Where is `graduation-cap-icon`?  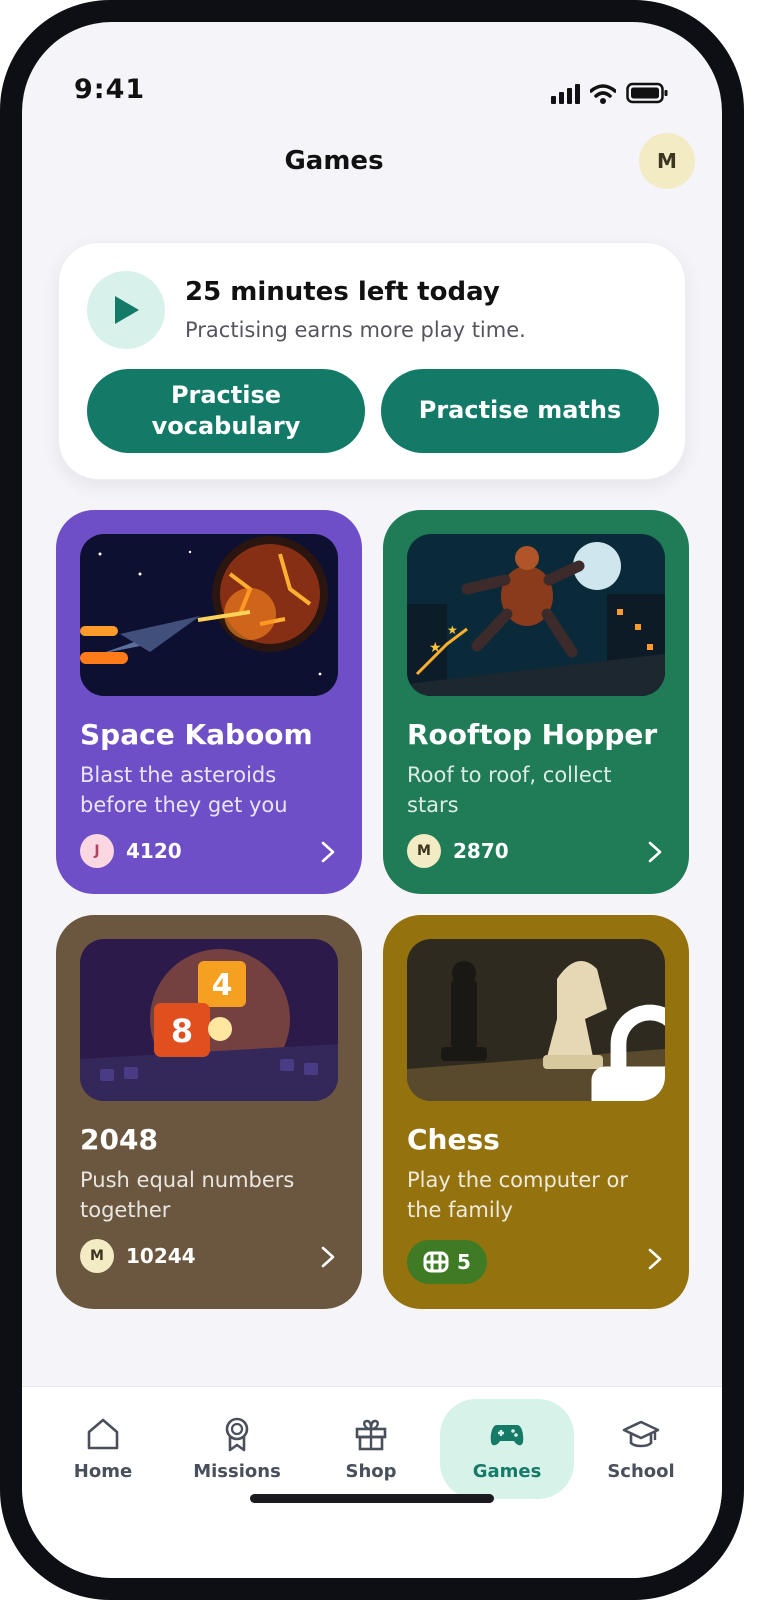
graduation-cap-icon is located at coordinates (641, 1434).